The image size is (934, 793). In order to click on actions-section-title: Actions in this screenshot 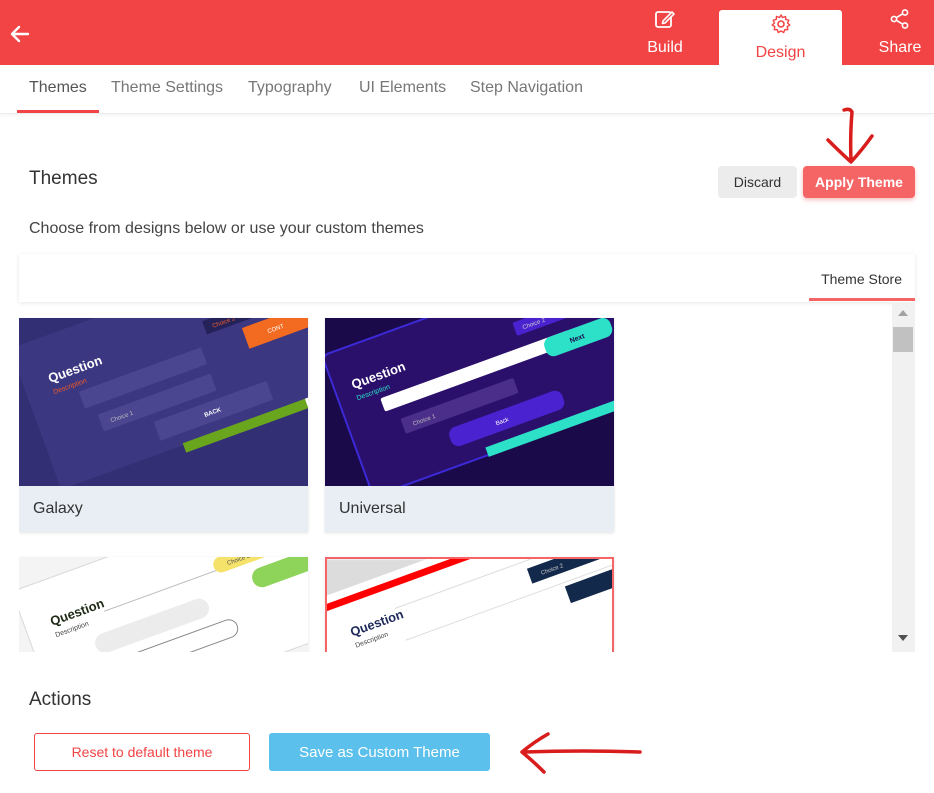, I will do `click(60, 699)`.